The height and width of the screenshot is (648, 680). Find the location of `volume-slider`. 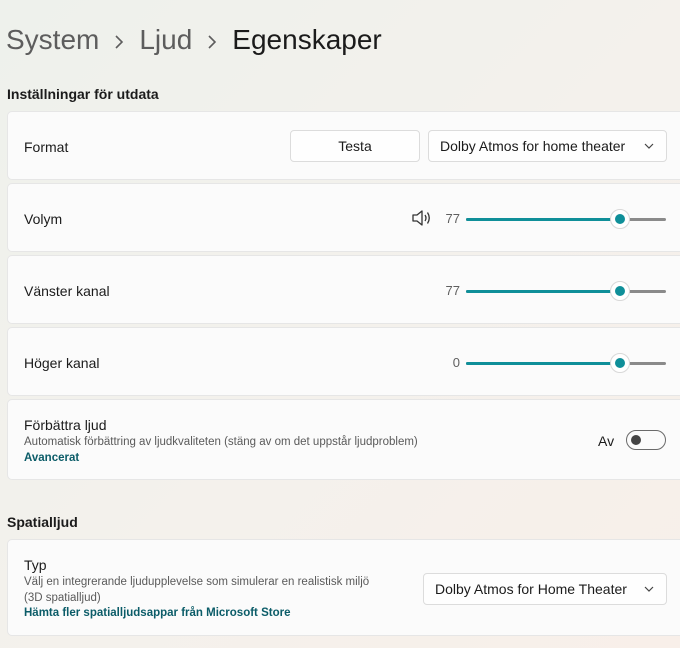

volume-slider is located at coordinates (566, 219).